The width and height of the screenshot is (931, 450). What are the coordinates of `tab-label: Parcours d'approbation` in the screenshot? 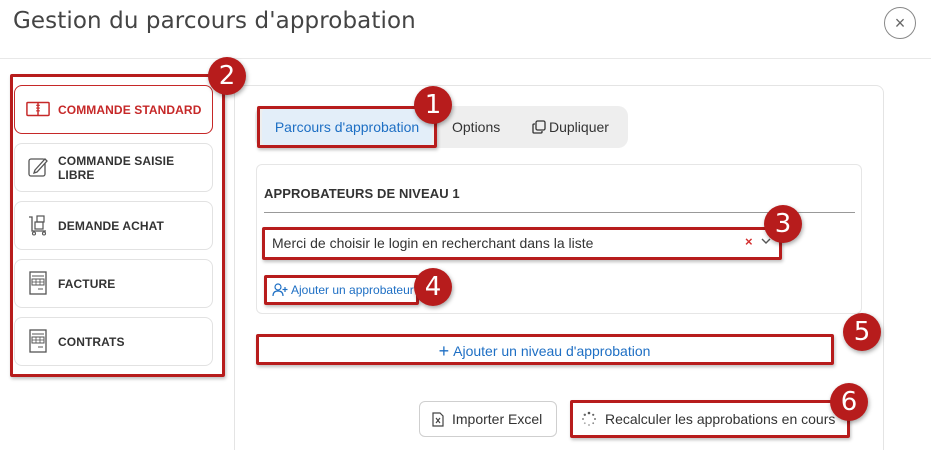 It's located at (347, 127).